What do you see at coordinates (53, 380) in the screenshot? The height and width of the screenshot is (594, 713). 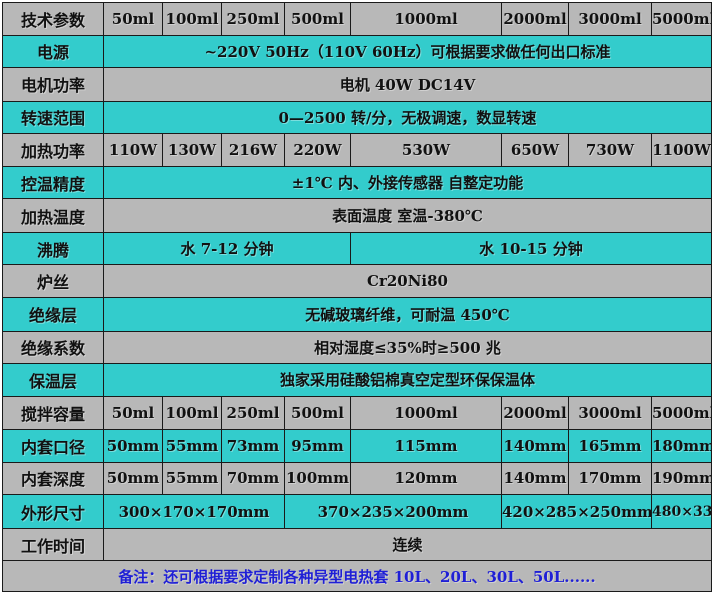 I see `spec-row-label: 保温层` at bounding box center [53, 380].